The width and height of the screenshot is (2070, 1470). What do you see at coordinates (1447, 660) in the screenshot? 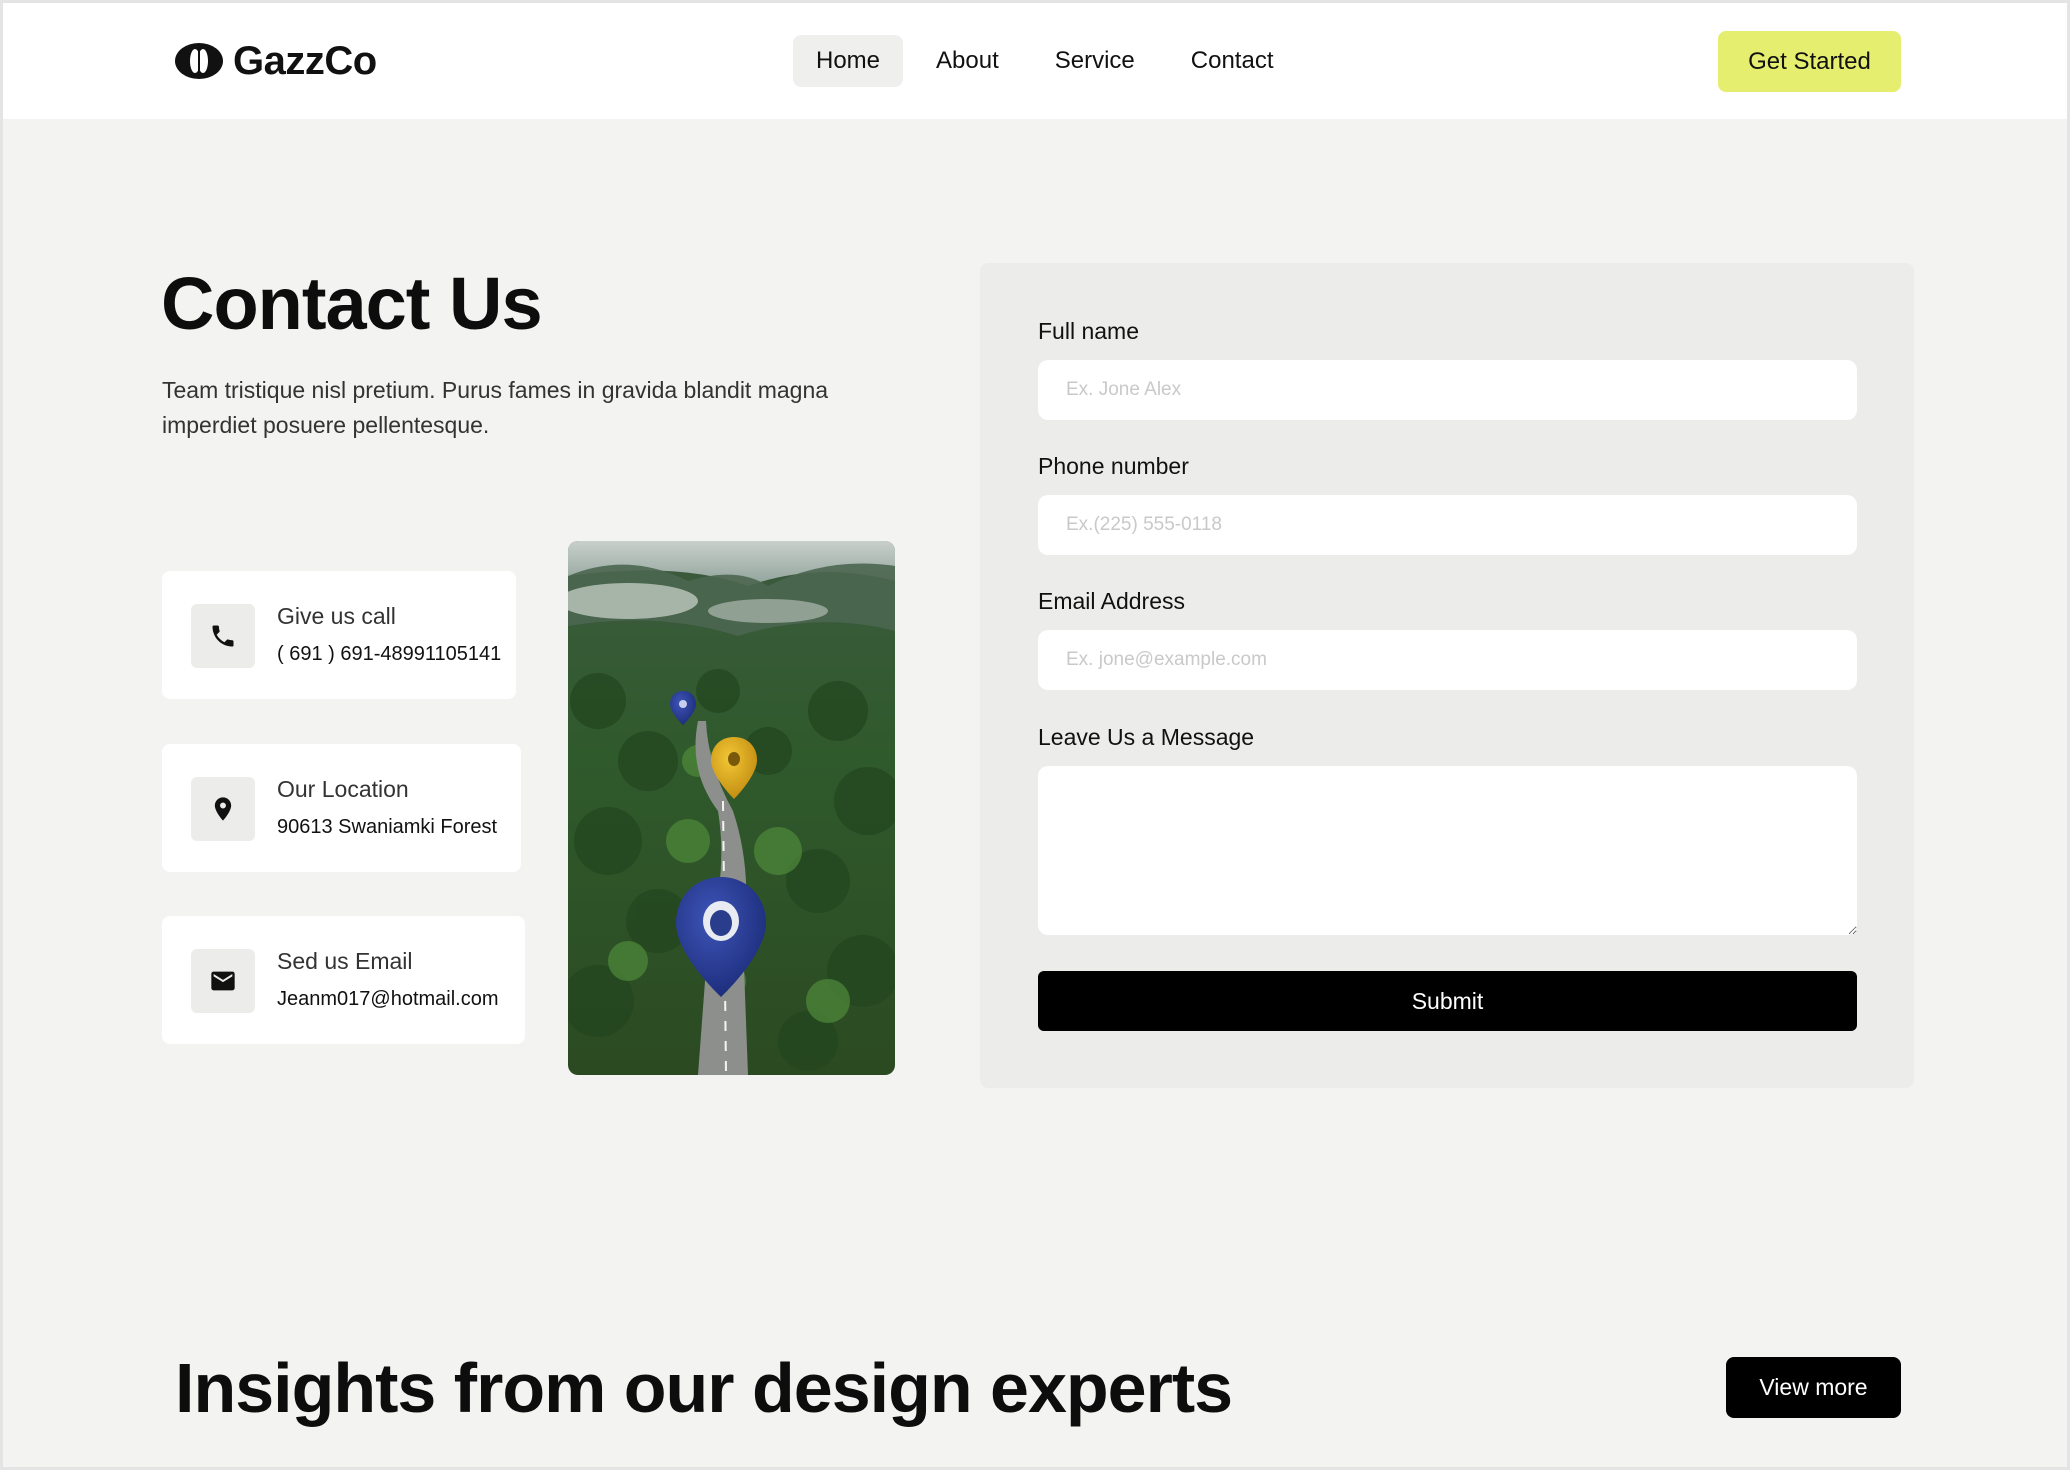
I see `email-input` at bounding box center [1447, 660].